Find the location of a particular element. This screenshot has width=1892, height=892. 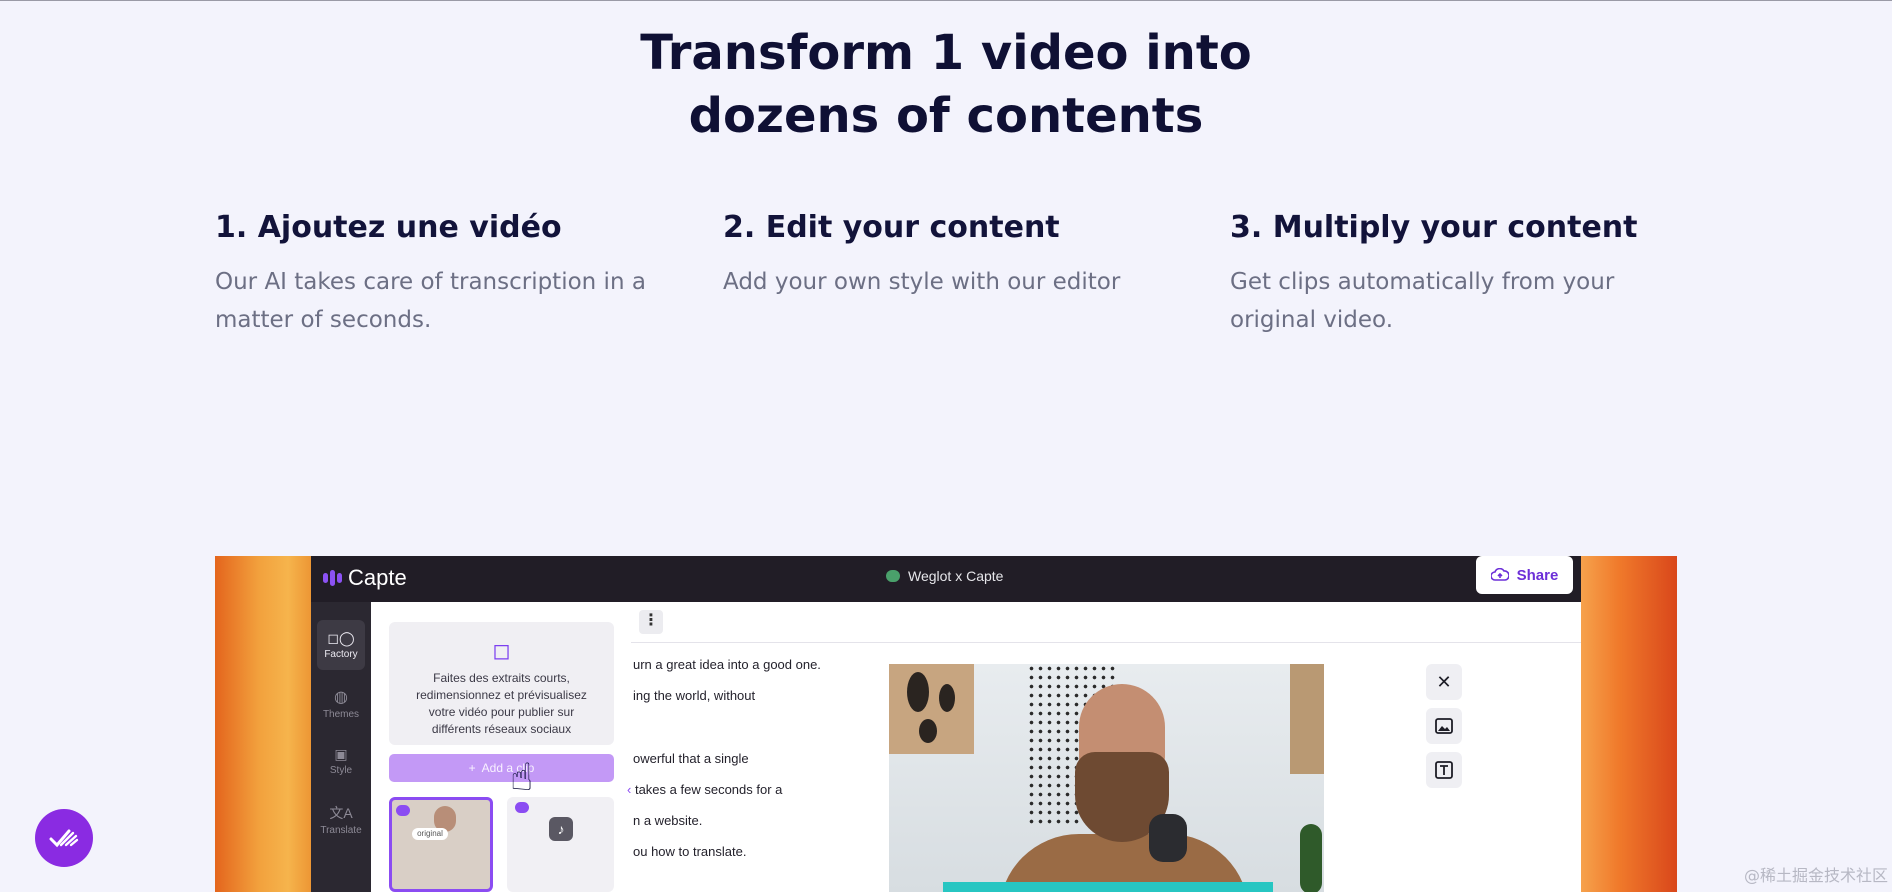

palette-icon: ◍ is located at coordinates (341, 697).